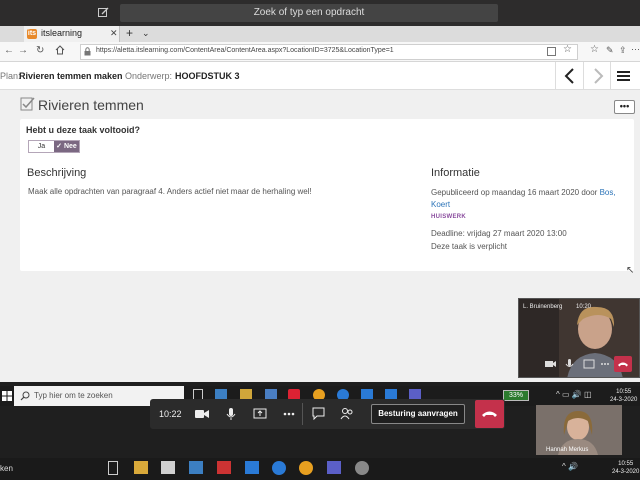 The width and height of the screenshot is (640, 480). What do you see at coordinates (623, 76) in the screenshot?
I see `hamburger-menu-icon` at bounding box center [623, 76].